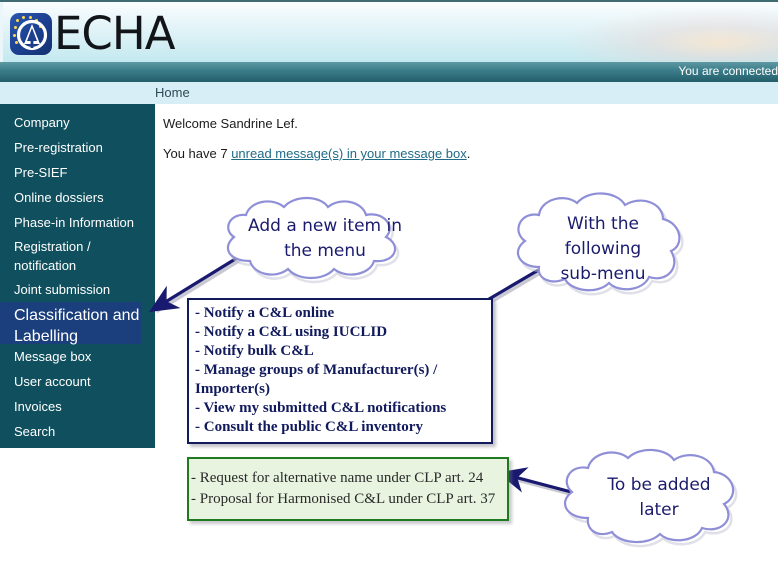  What do you see at coordinates (77, 431) in the screenshot?
I see `sidebar-item-search: Search` at bounding box center [77, 431].